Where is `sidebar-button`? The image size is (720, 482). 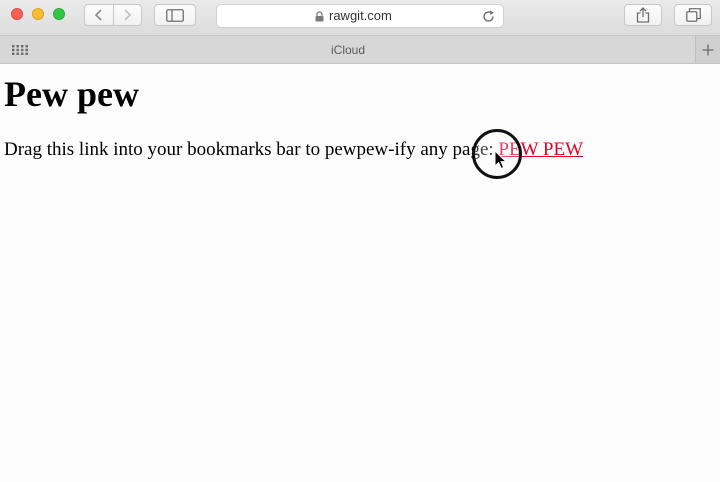
sidebar-button is located at coordinates (175, 15).